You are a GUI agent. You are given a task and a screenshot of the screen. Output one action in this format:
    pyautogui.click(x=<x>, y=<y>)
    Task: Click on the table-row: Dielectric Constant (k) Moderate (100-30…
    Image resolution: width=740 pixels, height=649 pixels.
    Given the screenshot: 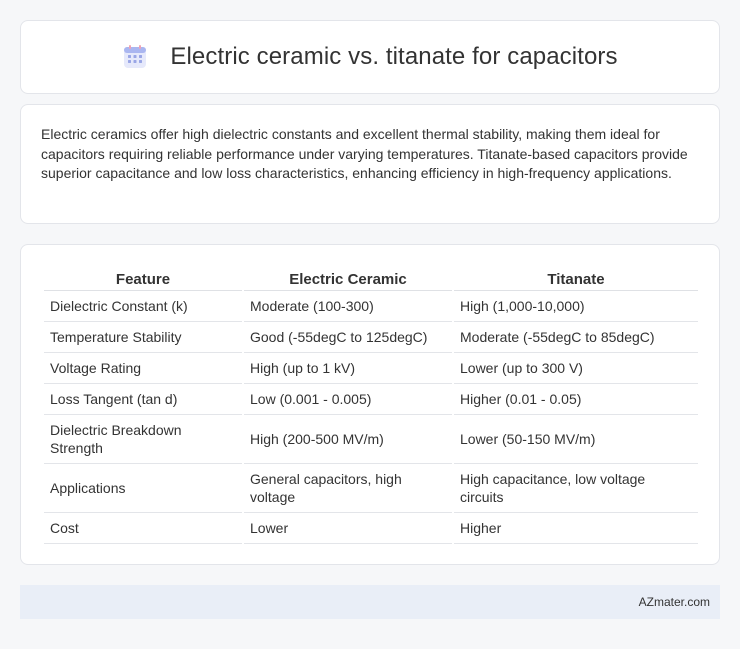 What is the action you would take?
    pyautogui.click(x=371, y=306)
    